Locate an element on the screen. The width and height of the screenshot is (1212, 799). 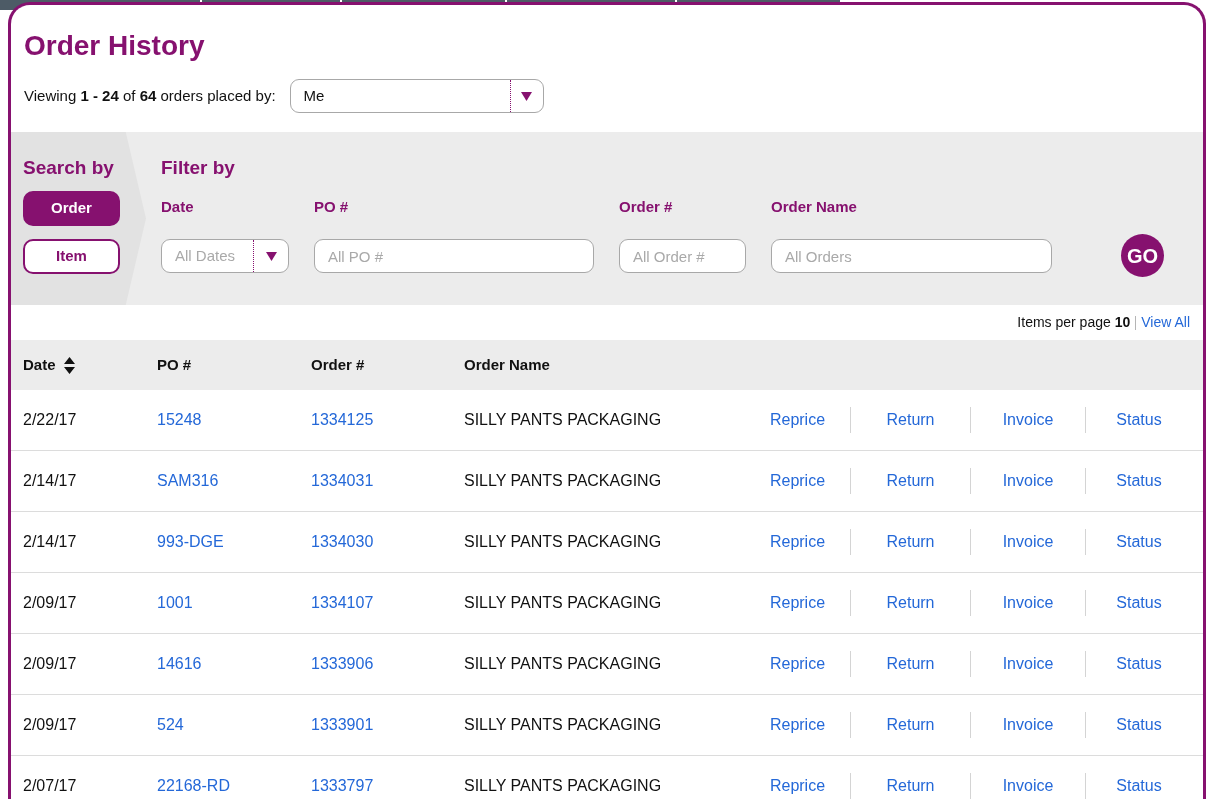
view-all-link: View All is located at coordinates (1165, 322).